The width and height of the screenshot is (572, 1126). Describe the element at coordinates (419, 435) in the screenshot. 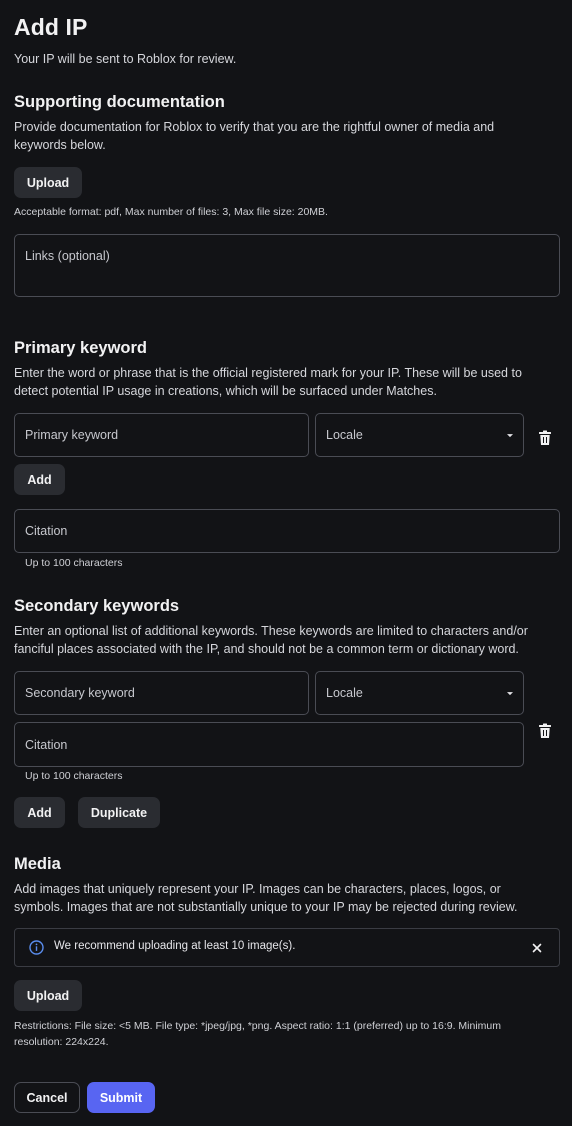

I see `primary-locale-select: Locale` at that location.